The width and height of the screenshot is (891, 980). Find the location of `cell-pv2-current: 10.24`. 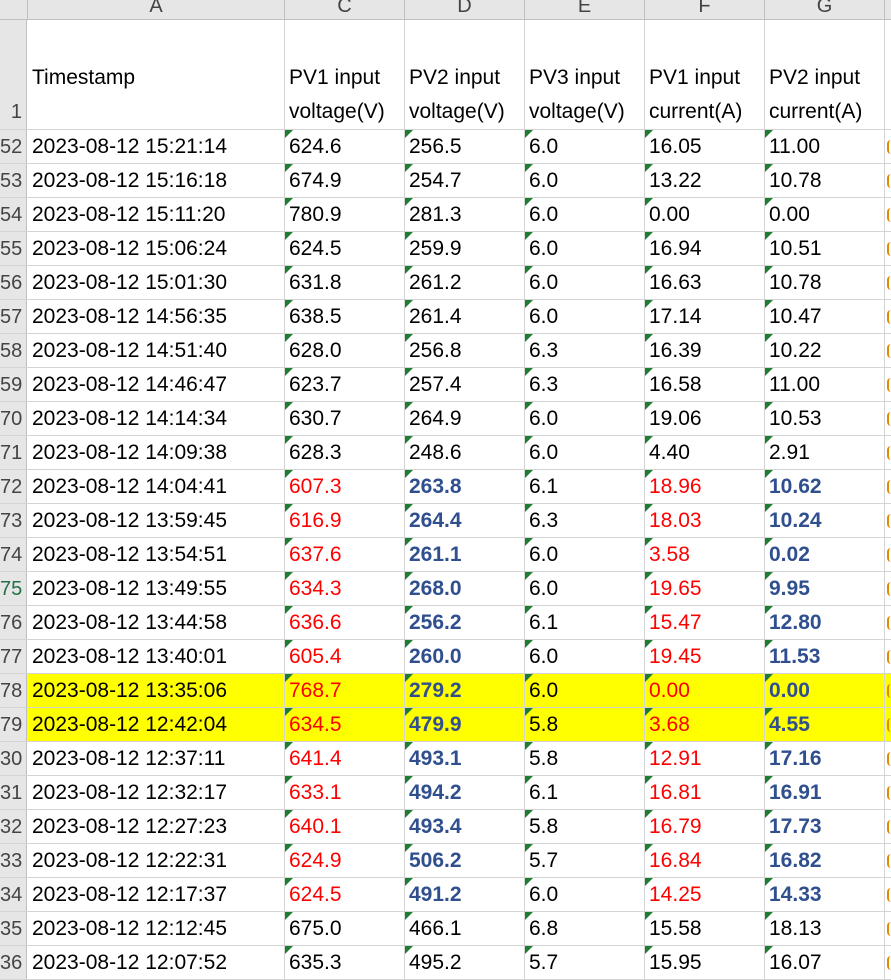

cell-pv2-current: 10.24 is located at coordinates (825, 520).